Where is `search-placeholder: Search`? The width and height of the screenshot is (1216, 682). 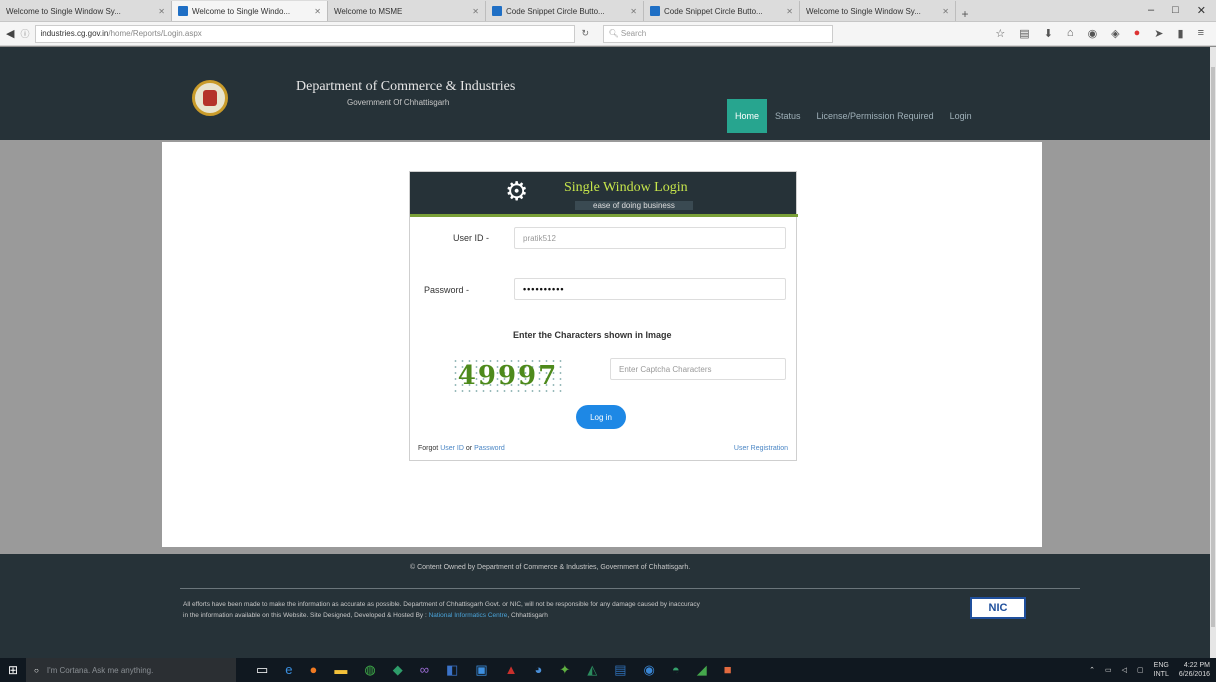 search-placeholder: Search is located at coordinates (633, 33).